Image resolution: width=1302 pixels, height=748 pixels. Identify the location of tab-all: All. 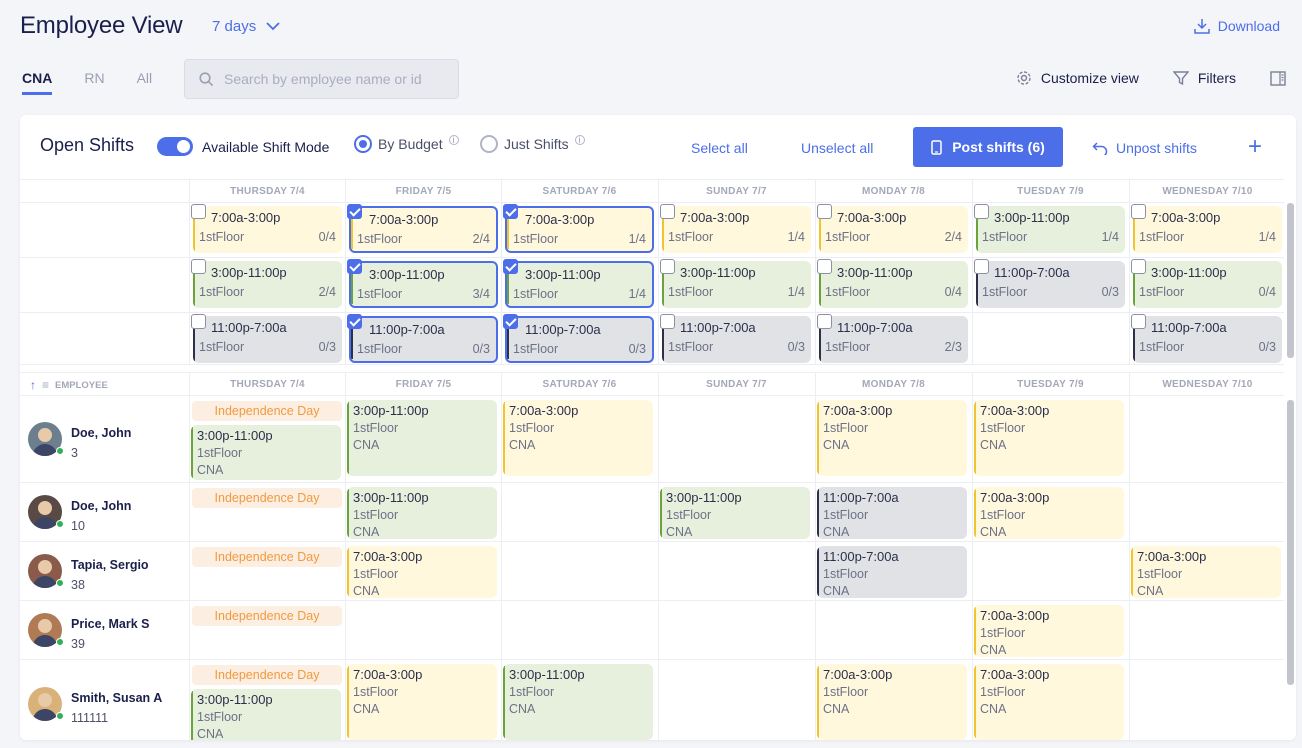
(145, 82).